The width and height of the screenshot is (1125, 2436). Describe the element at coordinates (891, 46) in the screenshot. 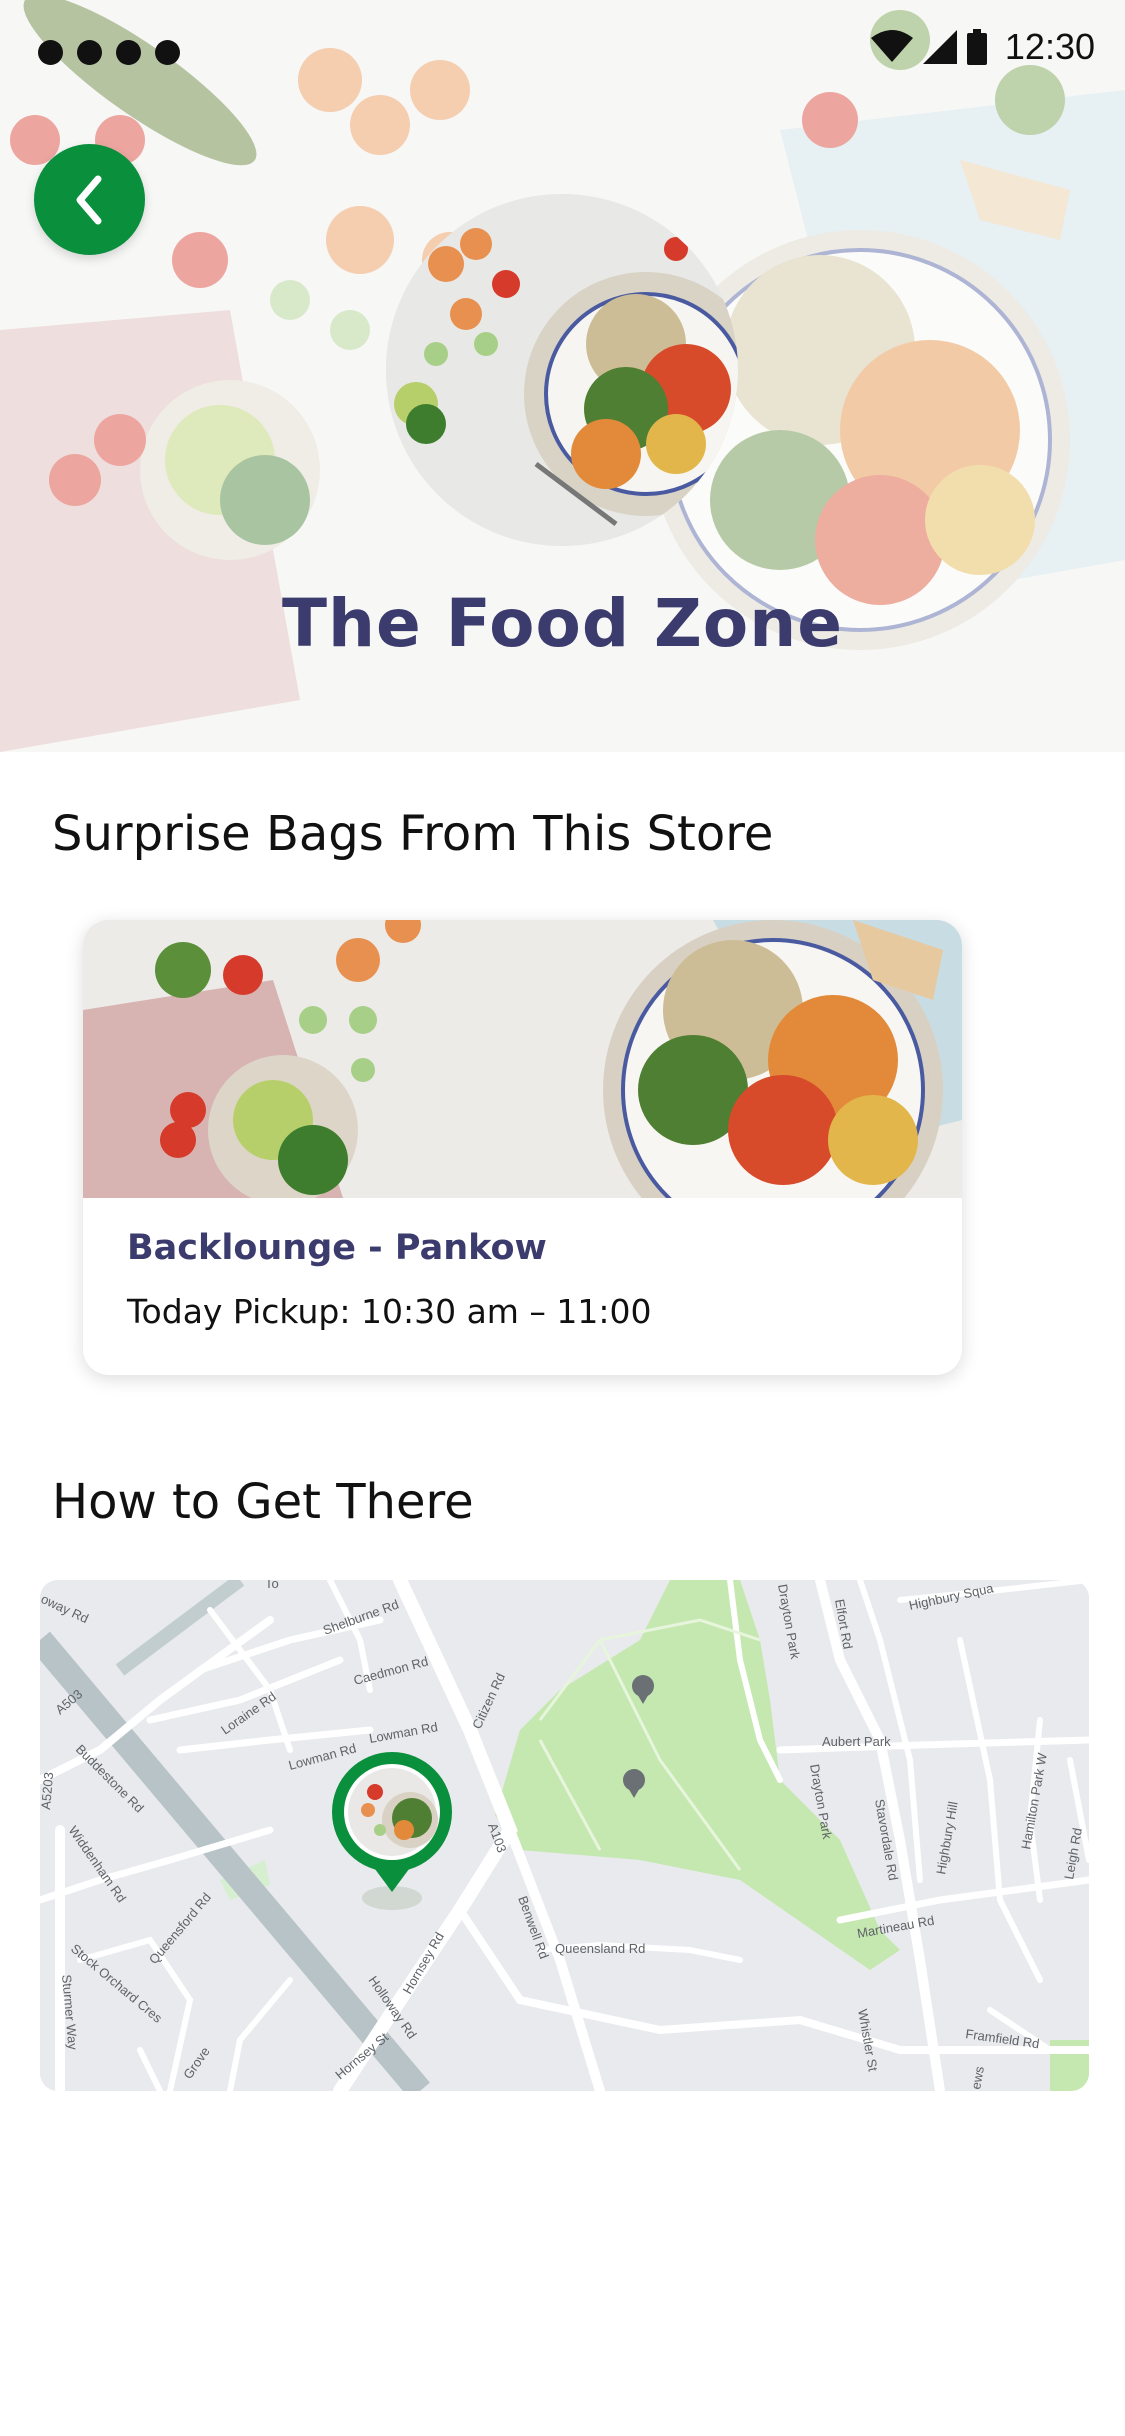

I see `wifi-icon` at that location.